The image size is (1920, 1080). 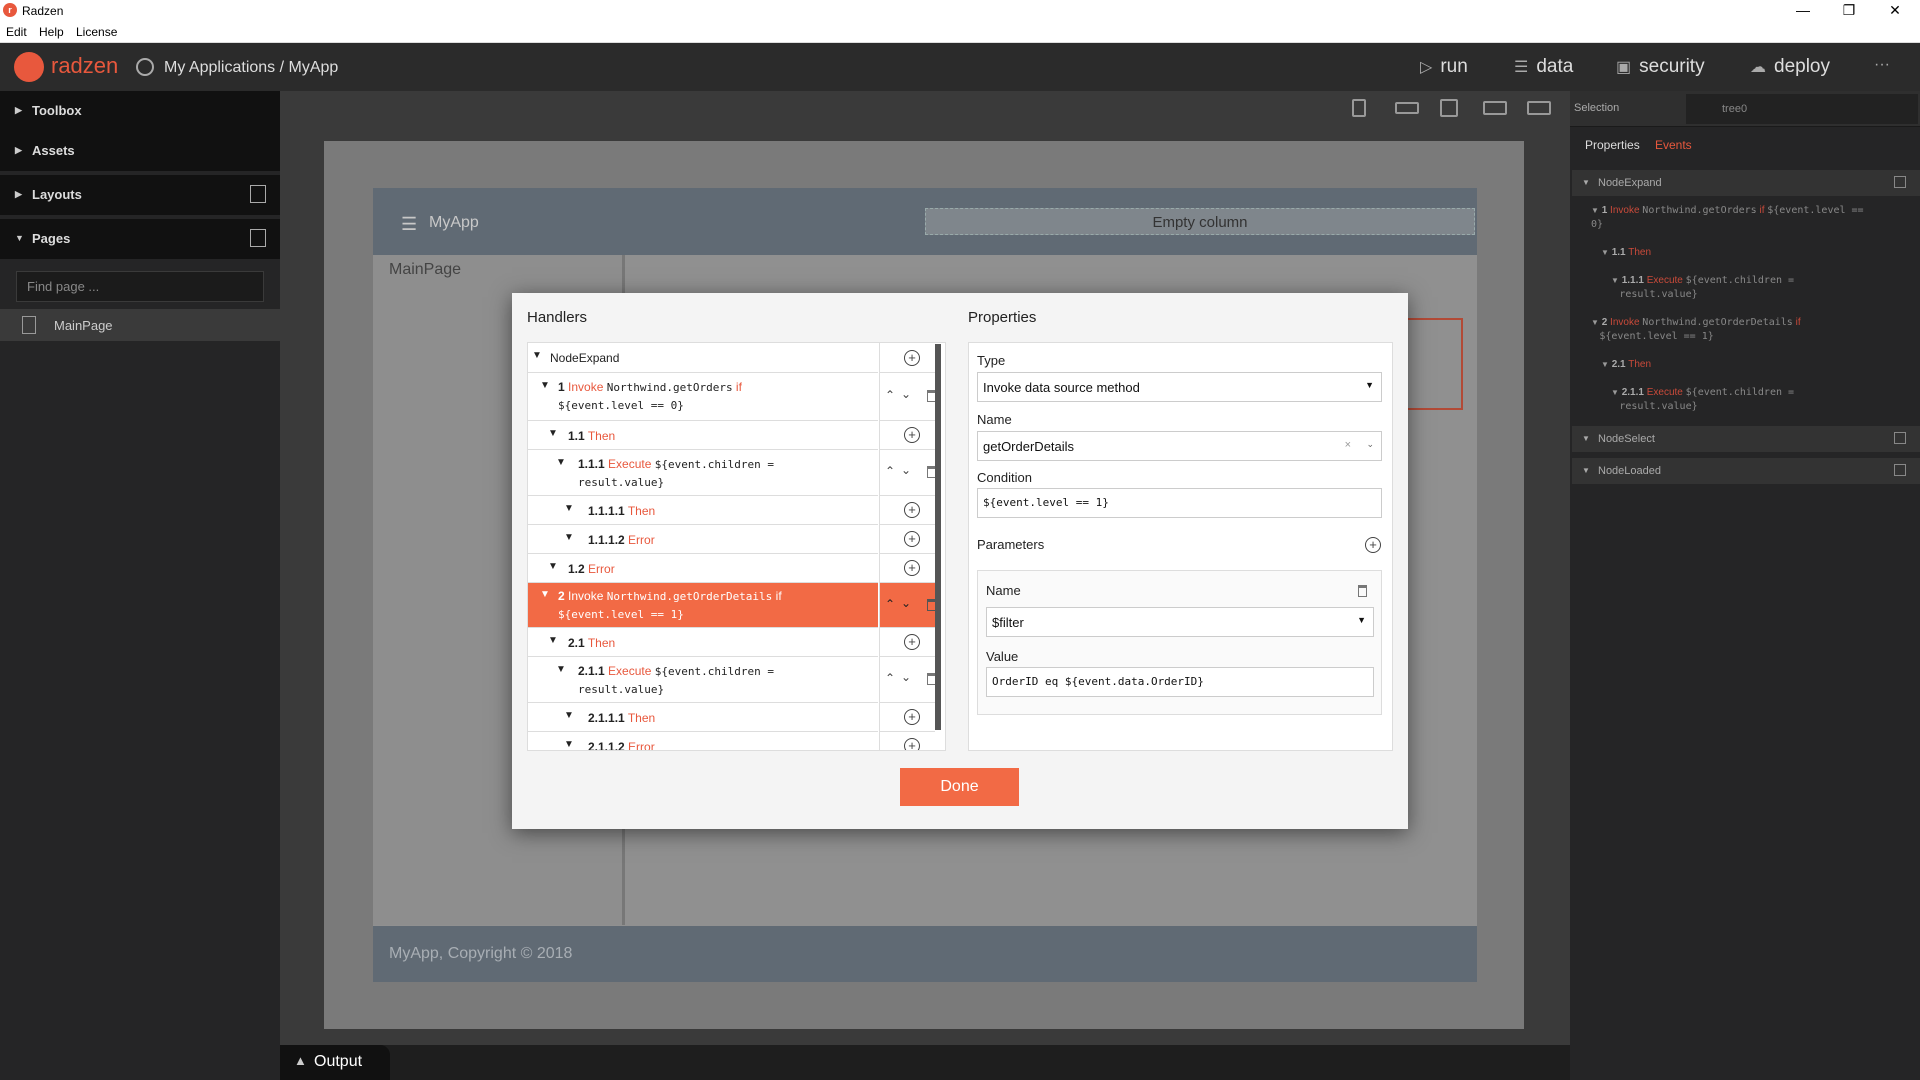 What do you see at coordinates (1002, 656) in the screenshot?
I see `param-value-label: Value` at bounding box center [1002, 656].